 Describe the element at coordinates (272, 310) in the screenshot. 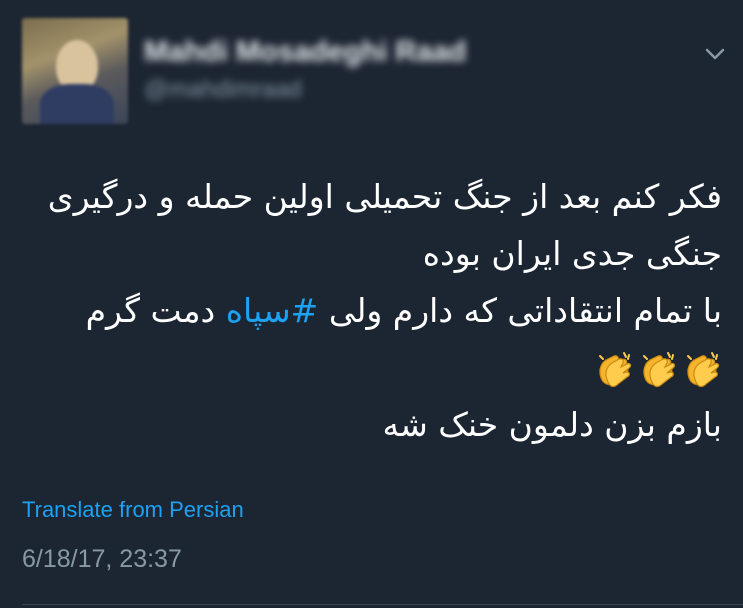

I see `hashtag-link: #سپاه` at that location.